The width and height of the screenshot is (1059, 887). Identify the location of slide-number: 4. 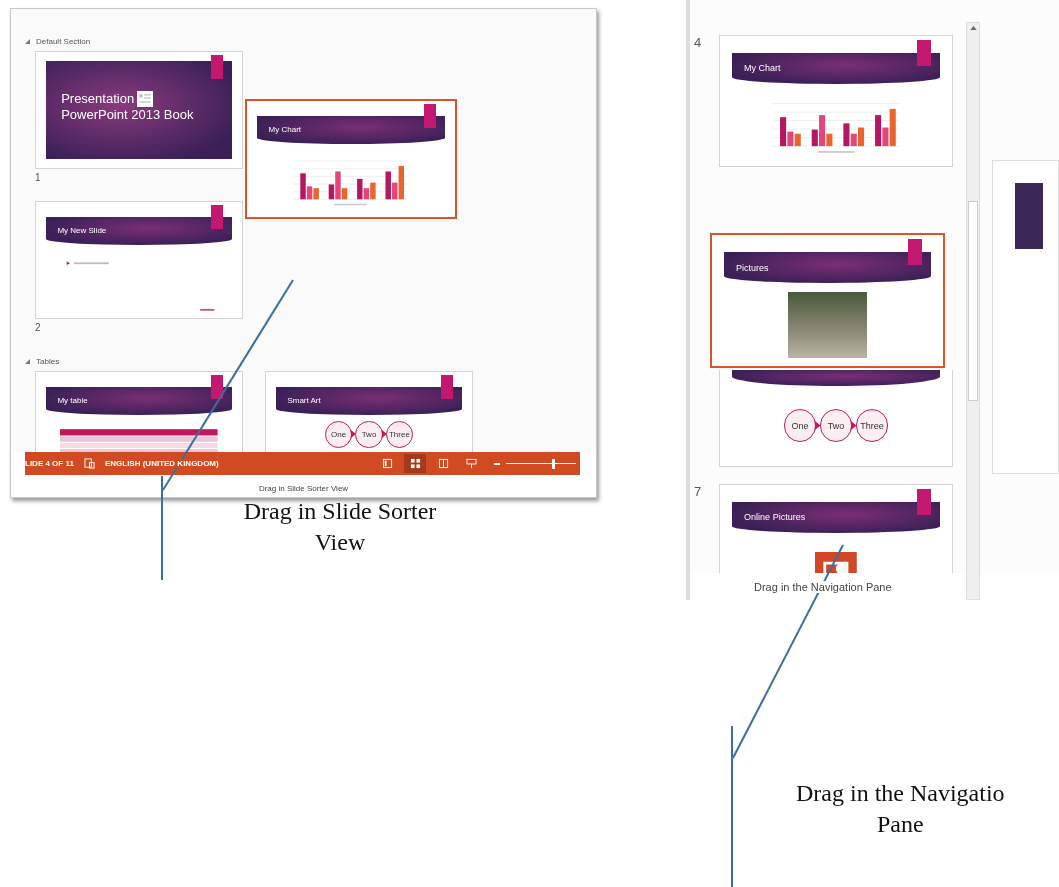
(698, 42).